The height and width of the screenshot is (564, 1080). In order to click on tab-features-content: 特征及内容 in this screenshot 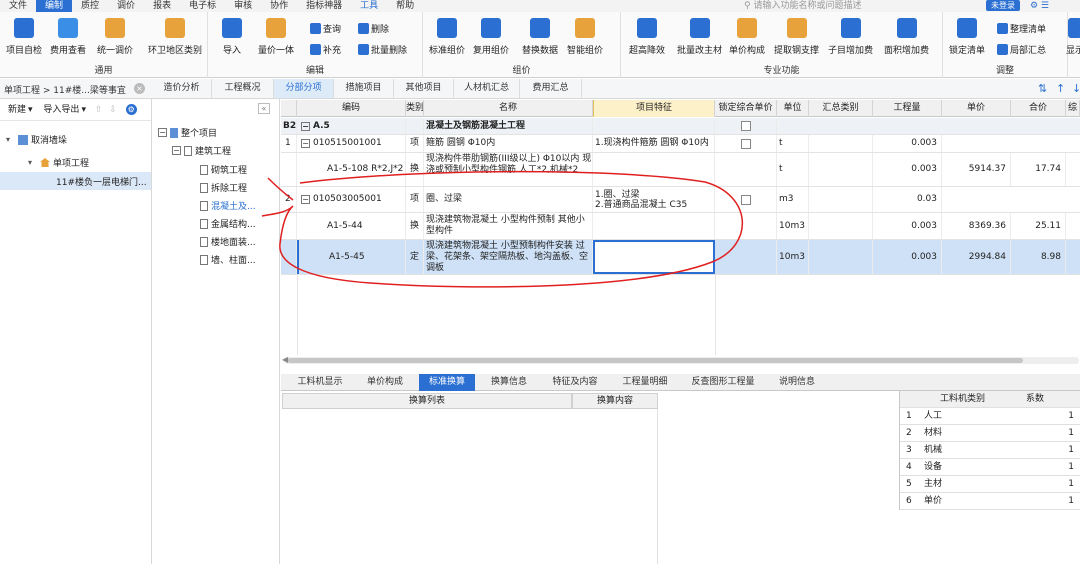, I will do `click(575, 382)`.